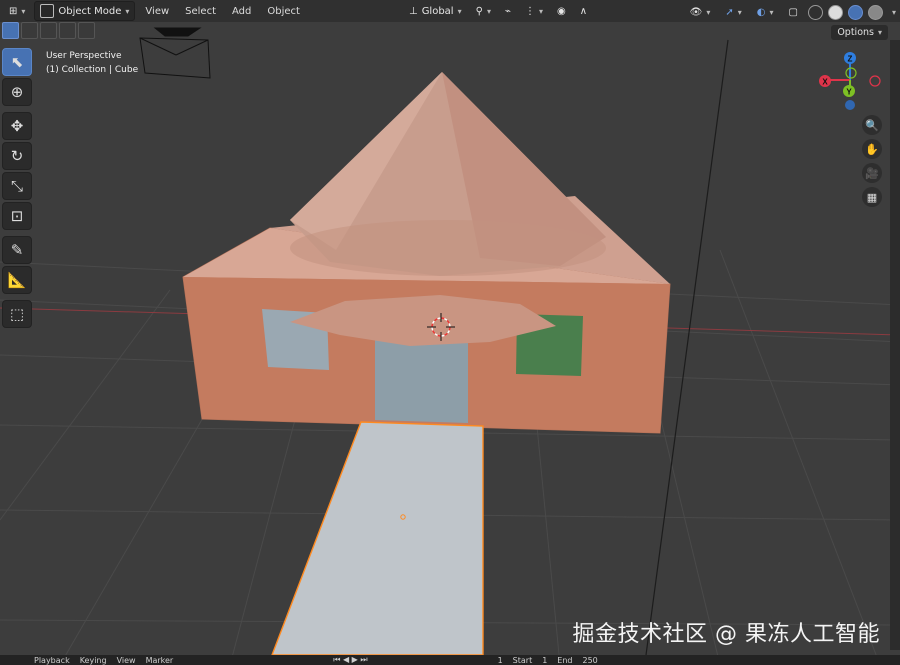  I want to click on timeline-view: View, so click(126, 660).